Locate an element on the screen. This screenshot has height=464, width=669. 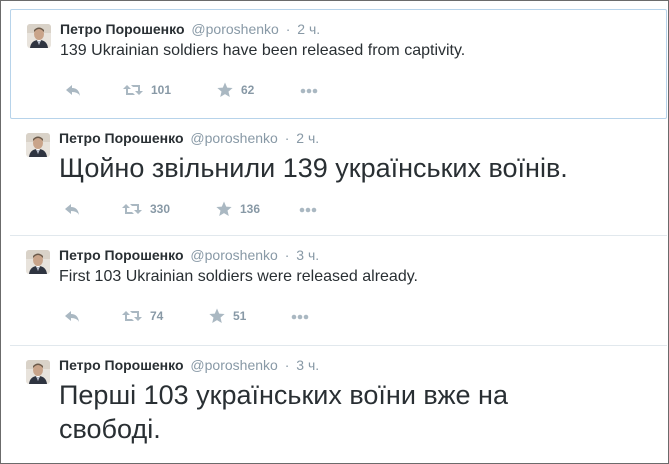
favorite-button: 62 is located at coordinates (235, 90).